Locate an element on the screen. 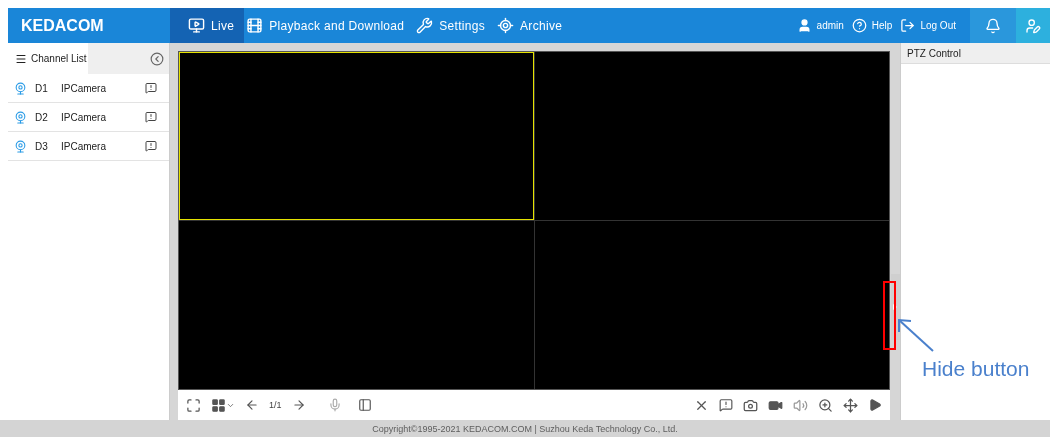 This screenshot has width=1050, height=437. help-icon is located at coordinates (859, 25).